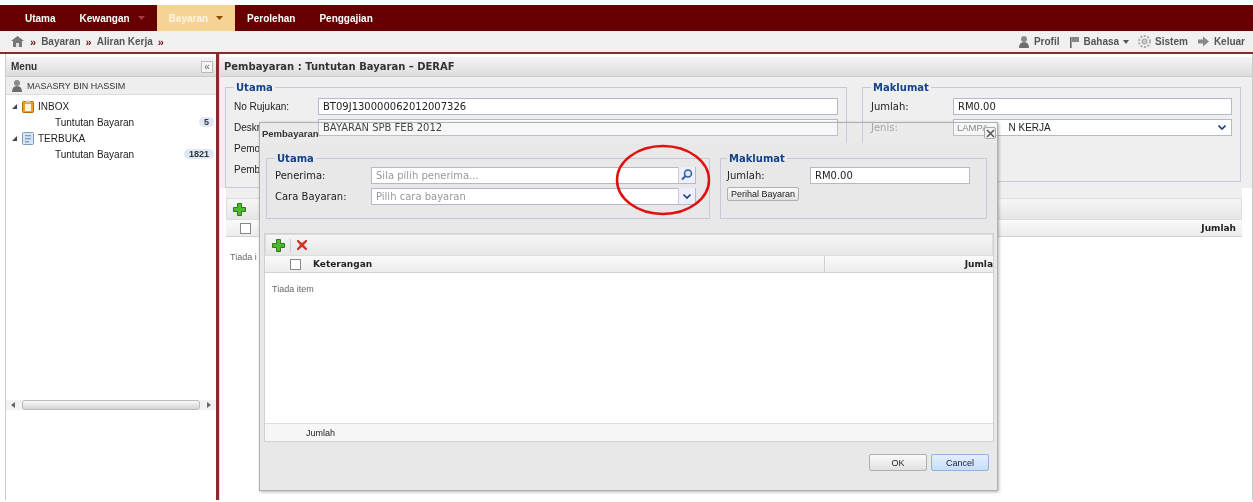  I want to click on count-badge: 5, so click(206, 122).